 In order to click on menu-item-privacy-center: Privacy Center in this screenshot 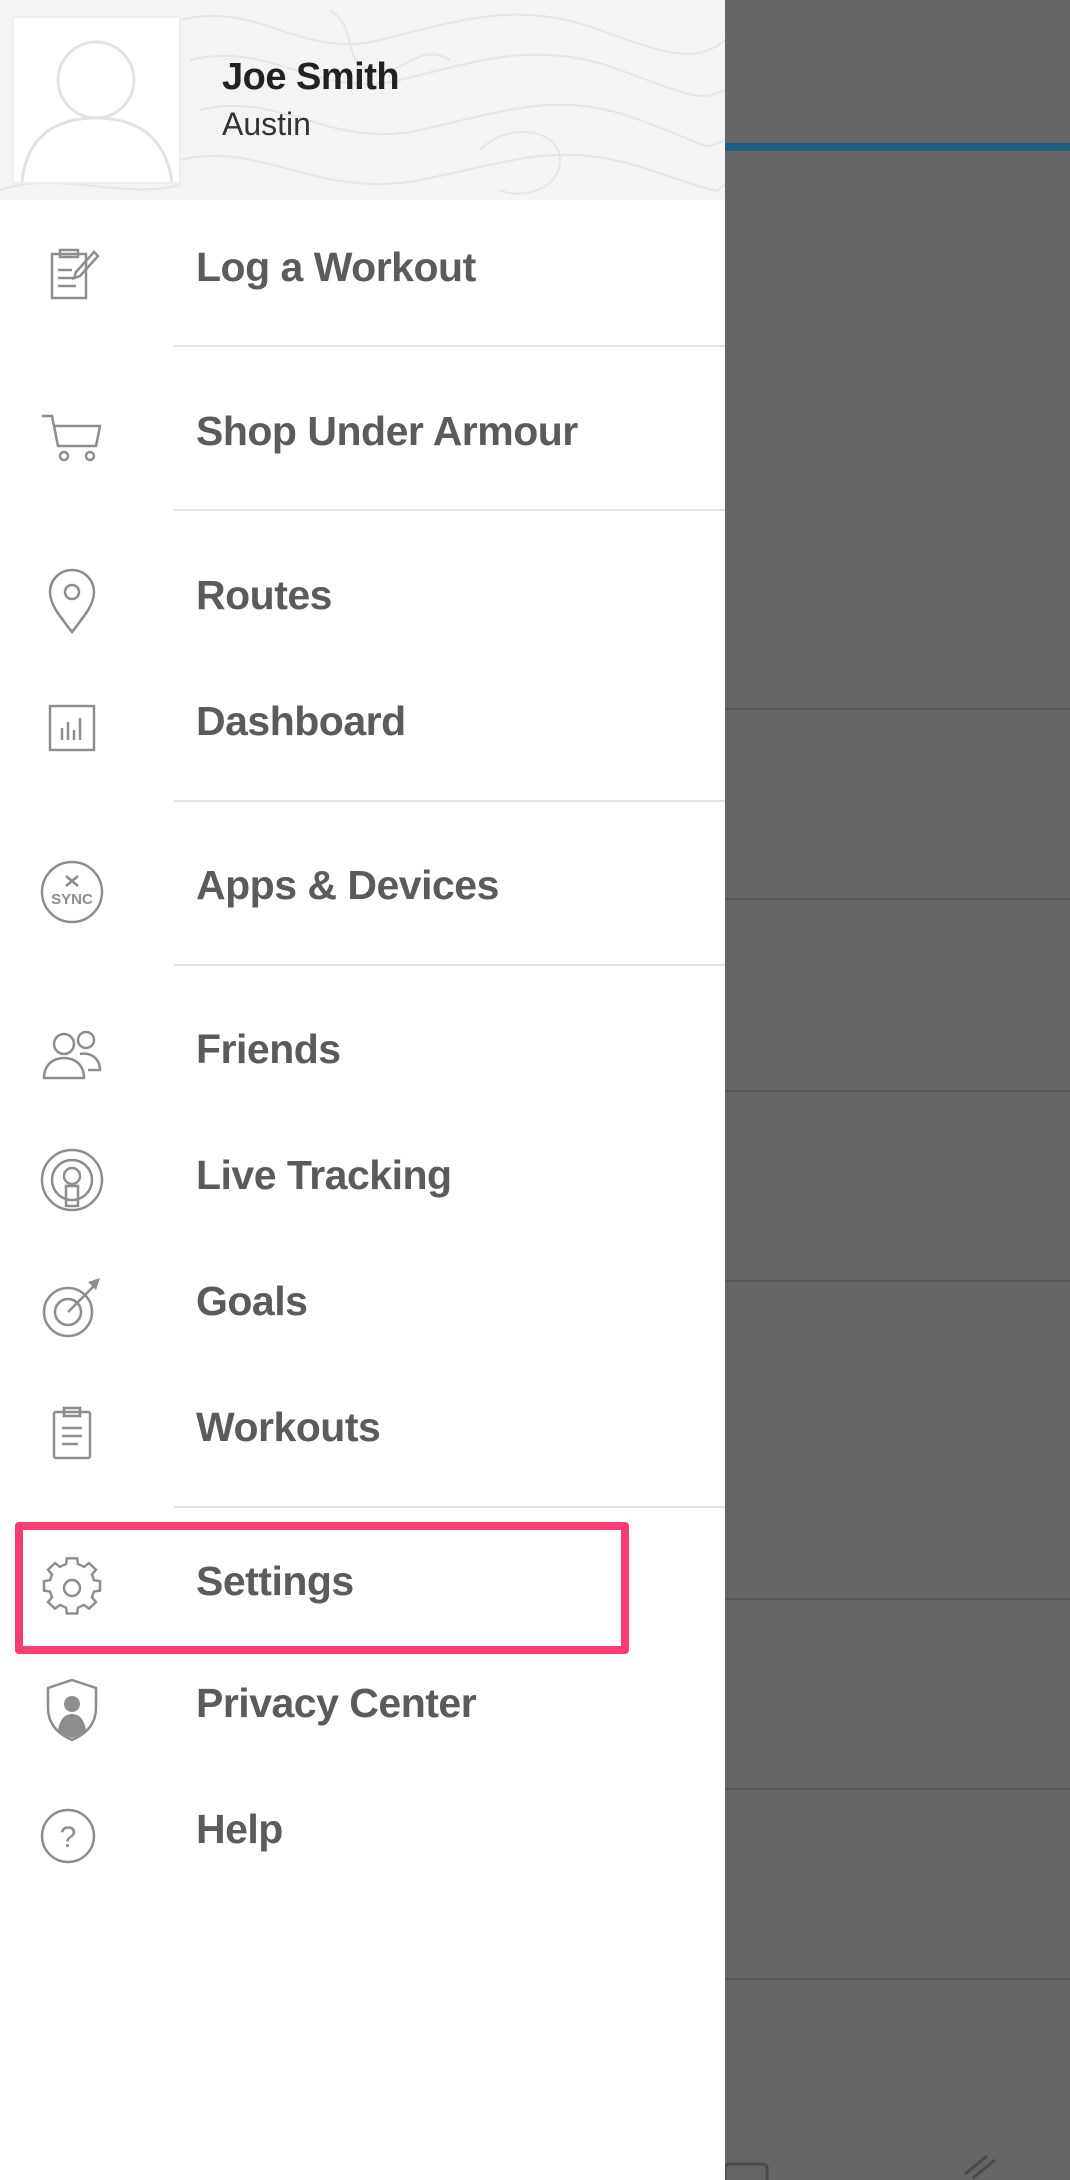, I will do `click(362, 1719)`.